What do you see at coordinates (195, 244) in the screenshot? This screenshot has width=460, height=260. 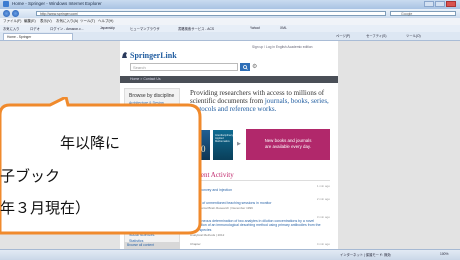 I see `activity-kind: Chapter` at bounding box center [195, 244].